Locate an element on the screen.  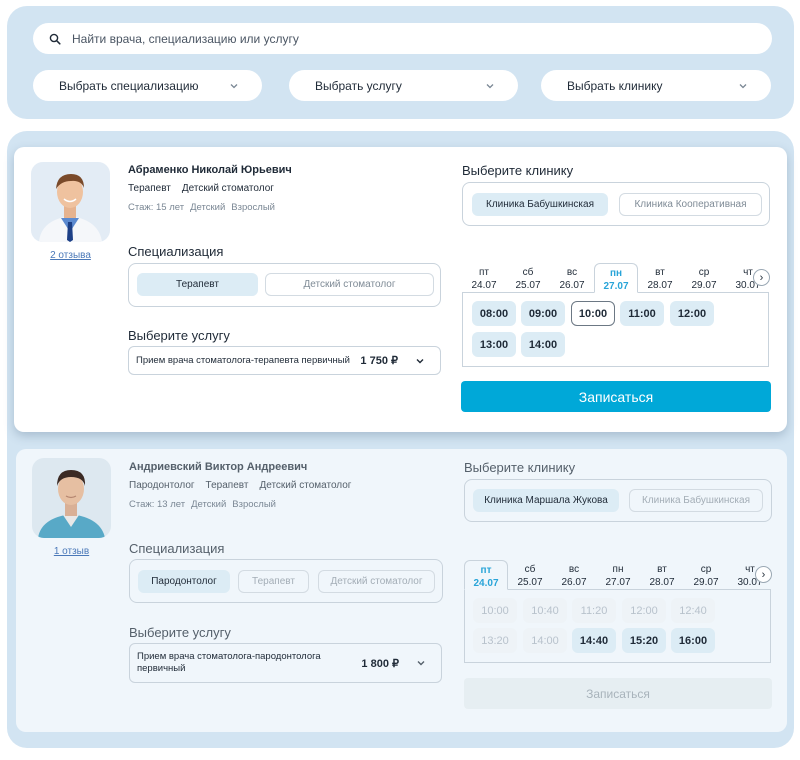
date-tab: пт 24.07 is located at coordinates (484, 278).